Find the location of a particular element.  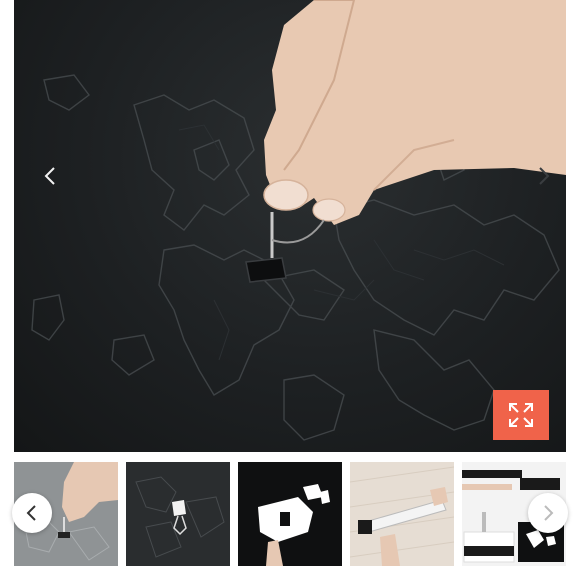

expand-fullscreen-button is located at coordinates (521, 415).